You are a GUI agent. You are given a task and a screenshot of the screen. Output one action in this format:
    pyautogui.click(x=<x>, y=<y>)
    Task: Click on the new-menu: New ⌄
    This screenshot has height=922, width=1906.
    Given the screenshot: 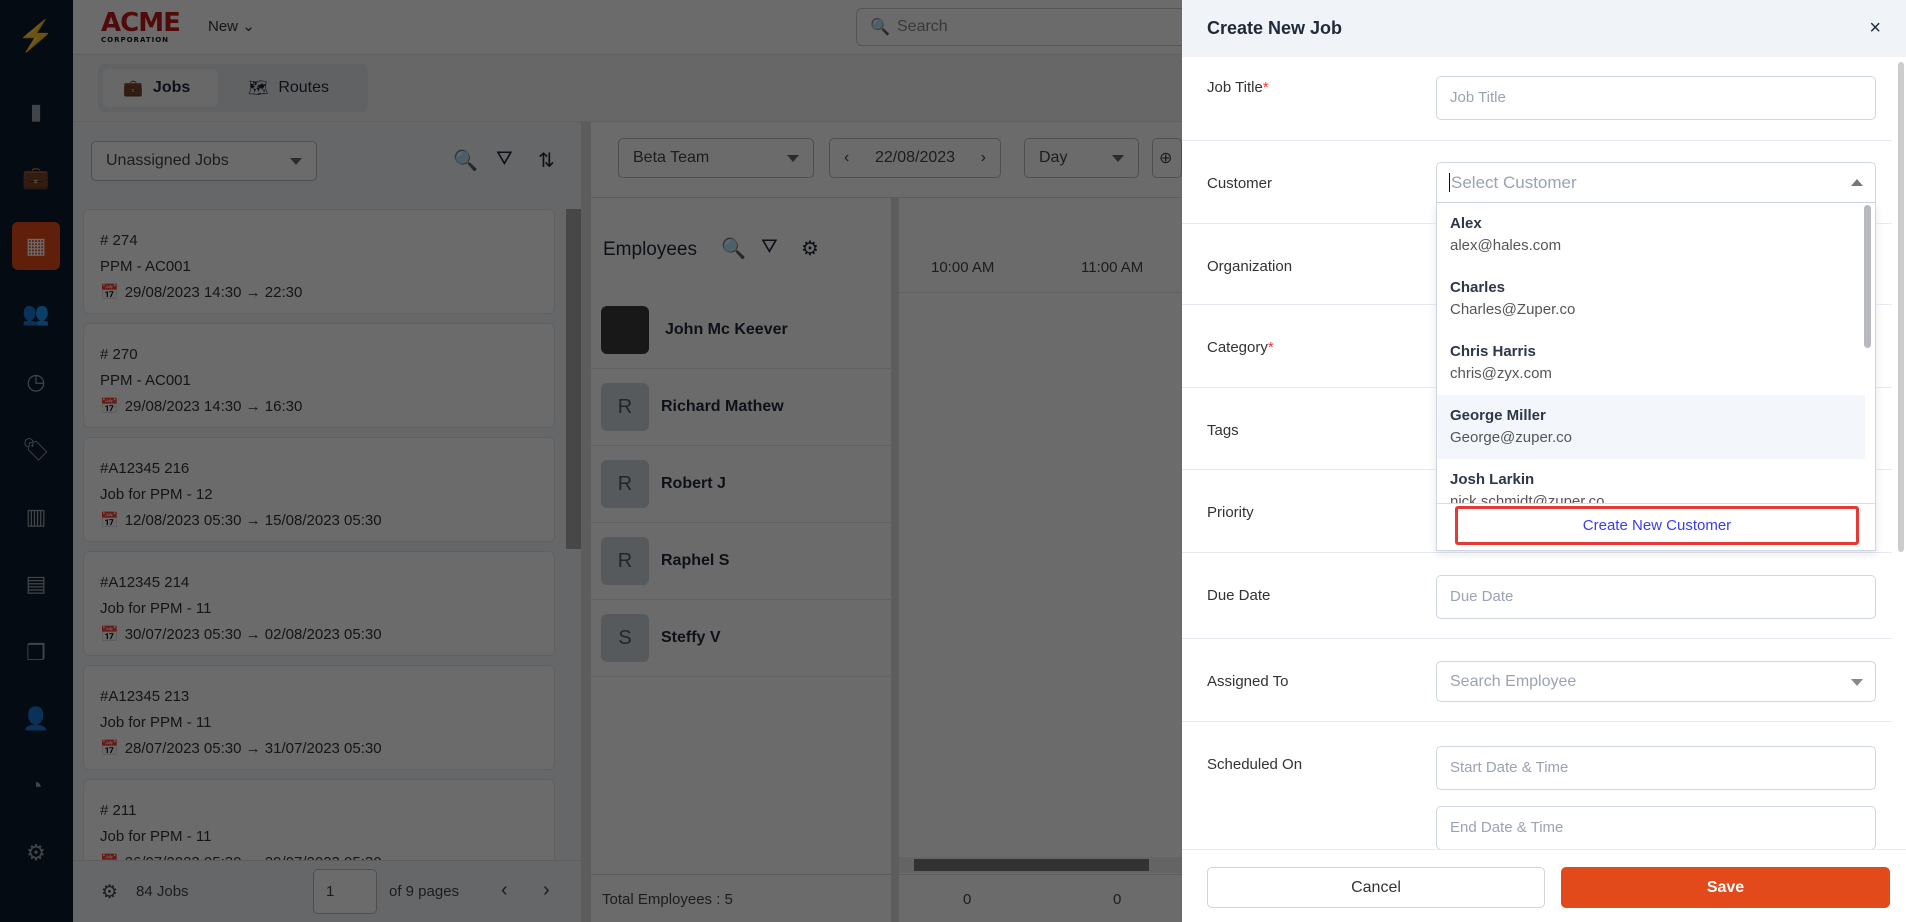 What is the action you would take?
    pyautogui.click(x=231, y=26)
    